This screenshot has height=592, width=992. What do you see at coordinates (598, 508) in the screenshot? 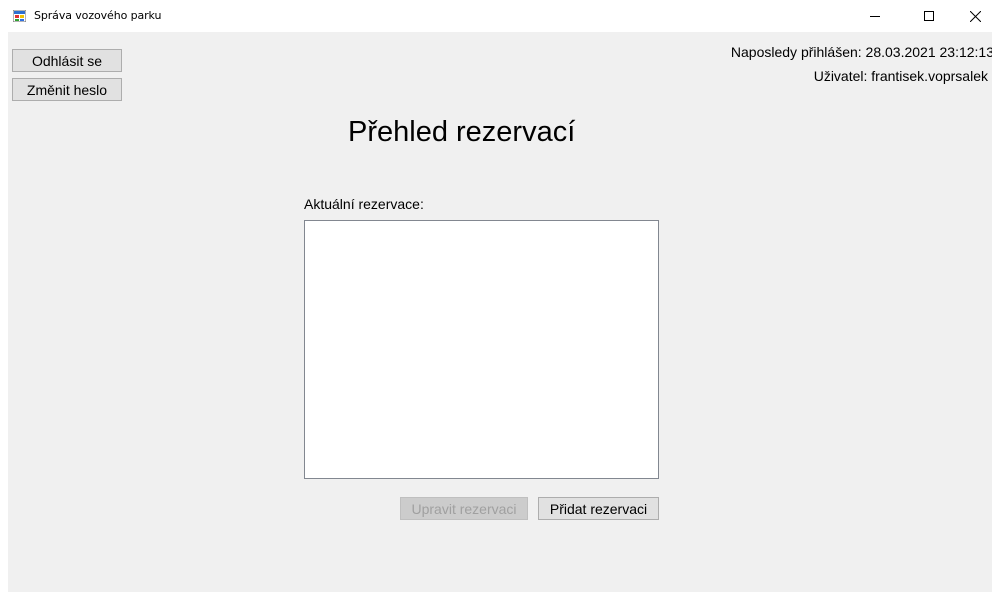
I see `add-reservation-button: Přidat rezervaci` at bounding box center [598, 508].